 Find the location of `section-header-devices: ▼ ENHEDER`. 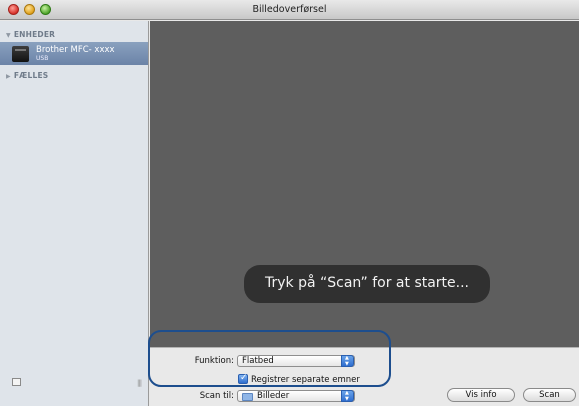

section-header-devices: ▼ ENHEDER is located at coordinates (30, 34).